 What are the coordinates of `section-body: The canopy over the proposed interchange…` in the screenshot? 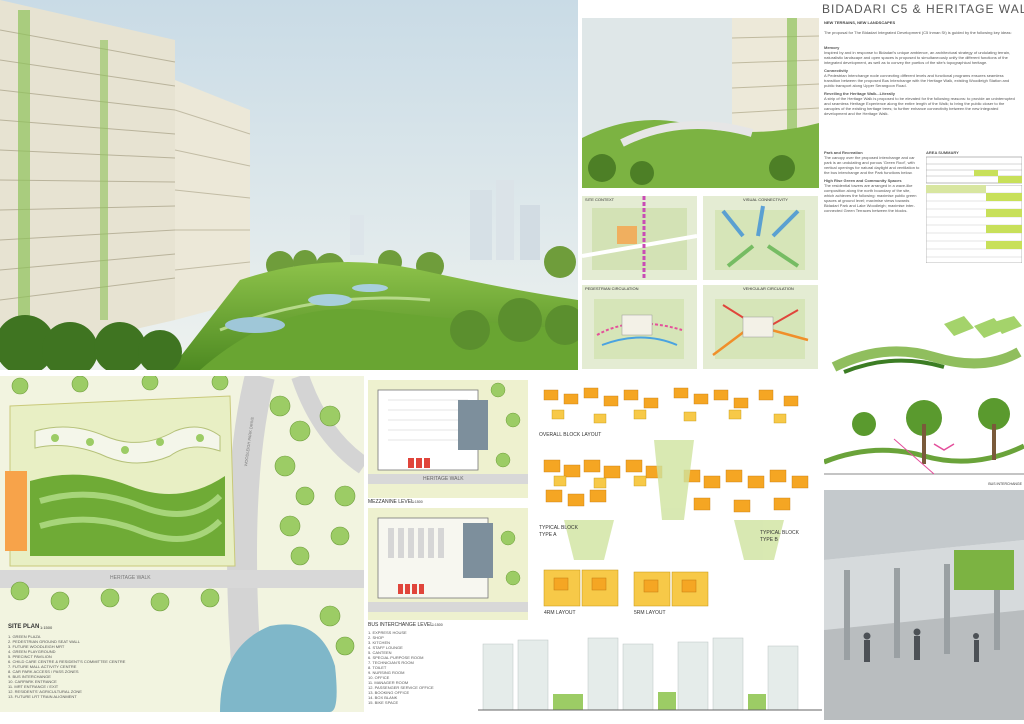 It's located at (872, 165).